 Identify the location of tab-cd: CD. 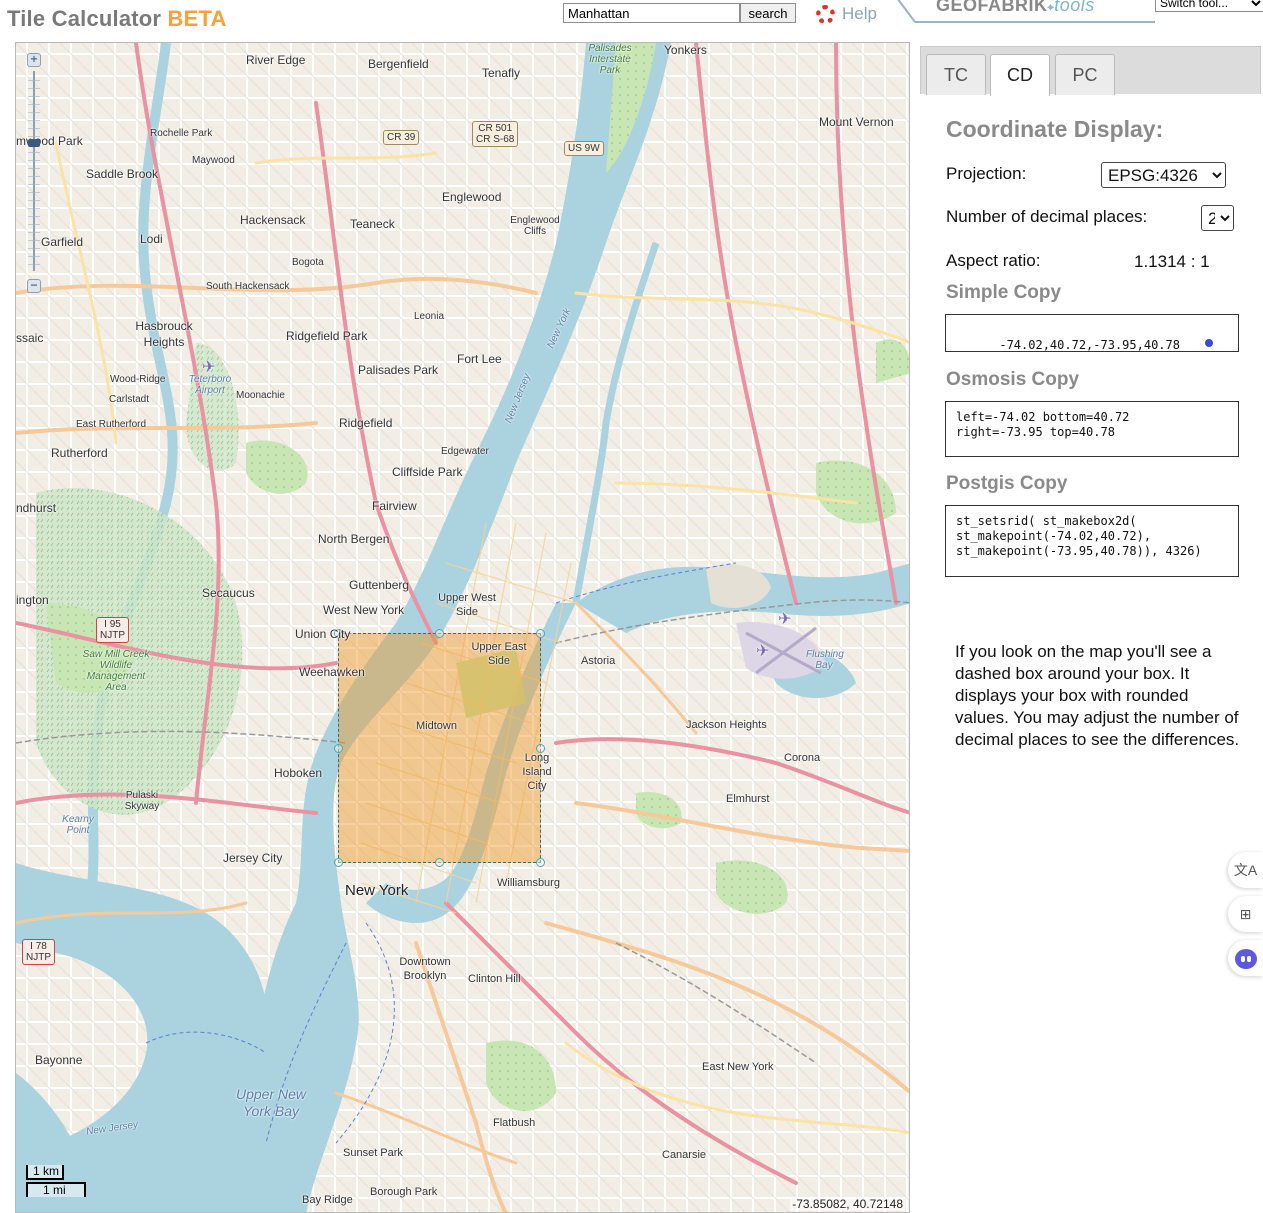
(1020, 75).